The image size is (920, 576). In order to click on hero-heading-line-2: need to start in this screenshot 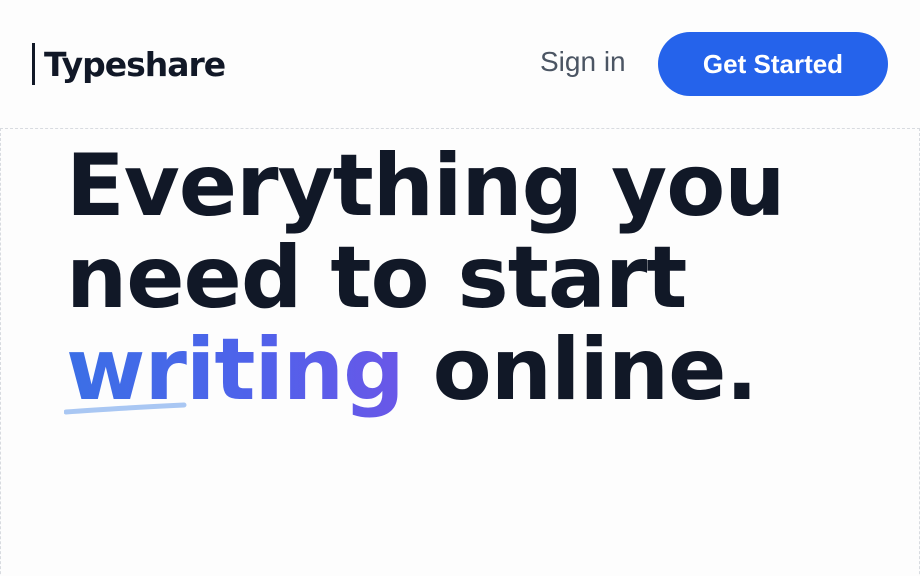, I will do `click(376, 278)`.